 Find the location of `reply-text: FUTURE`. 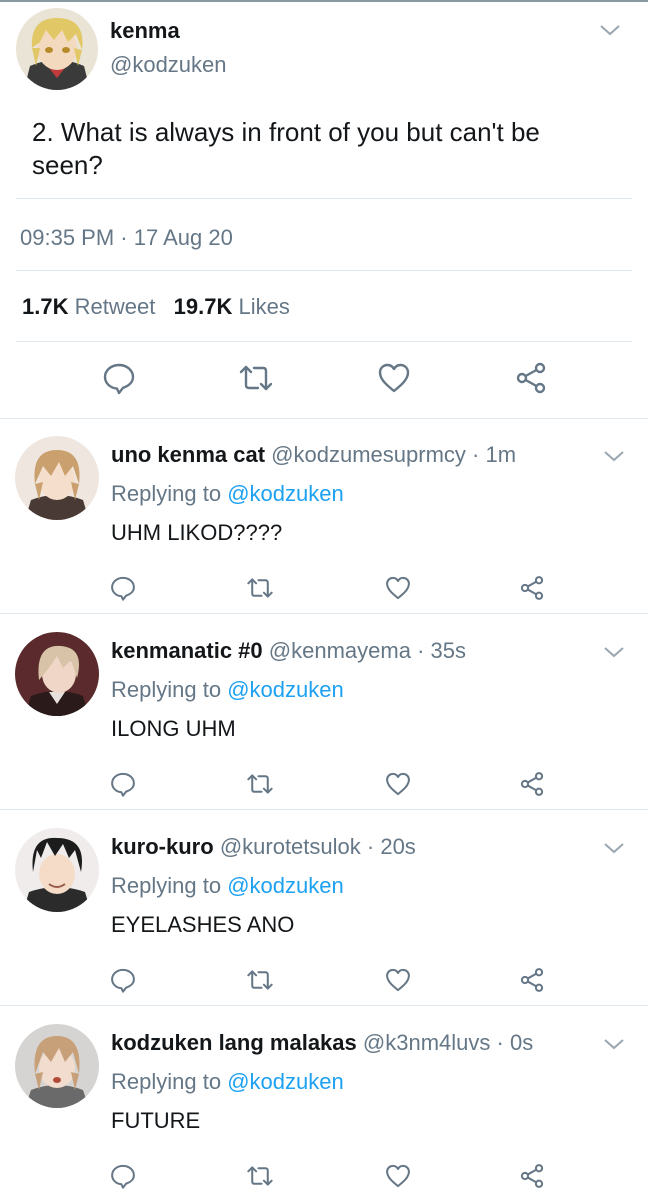

reply-text: FUTURE is located at coordinates (156, 1120).